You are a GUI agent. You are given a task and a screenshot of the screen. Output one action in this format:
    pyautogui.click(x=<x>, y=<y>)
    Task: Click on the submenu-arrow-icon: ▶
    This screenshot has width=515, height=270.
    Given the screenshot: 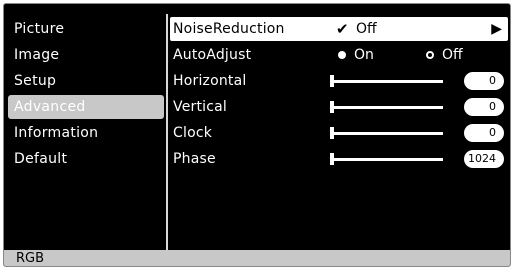 What is the action you would take?
    pyautogui.click(x=496, y=29)
    